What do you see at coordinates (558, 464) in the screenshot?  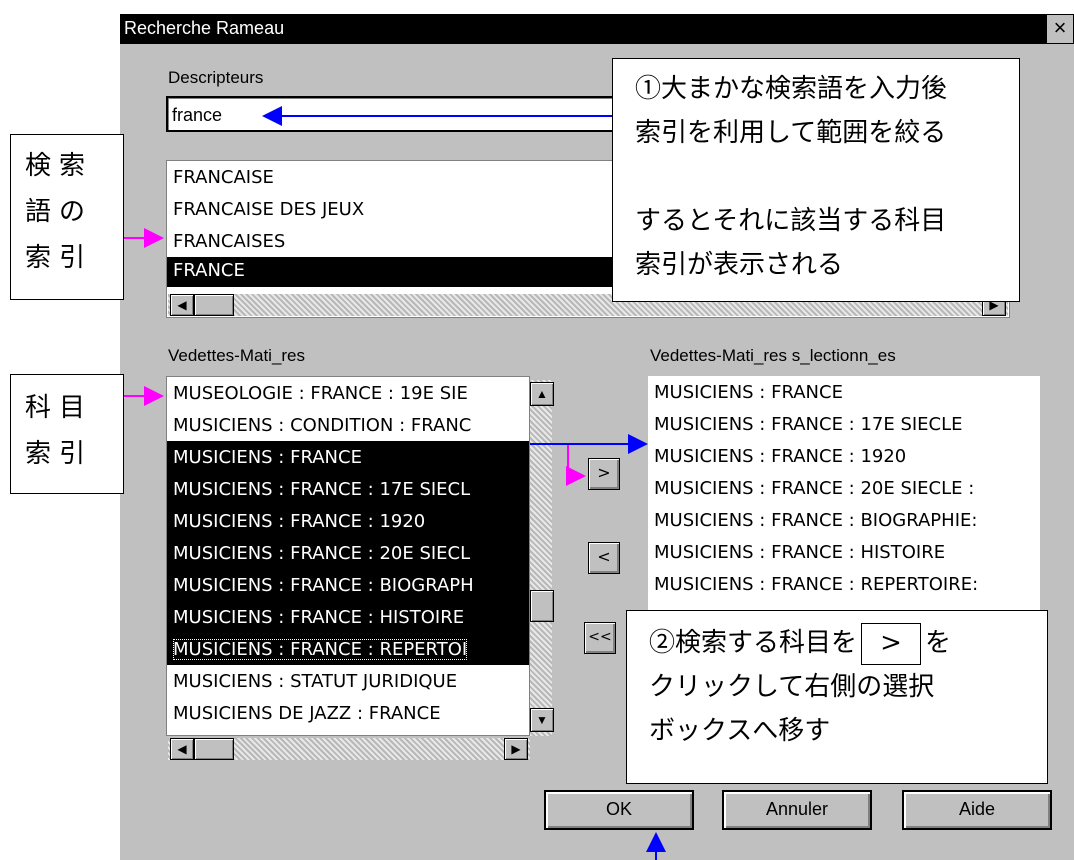 I see `arrow-move-selection` at bounding box center [558, 464].